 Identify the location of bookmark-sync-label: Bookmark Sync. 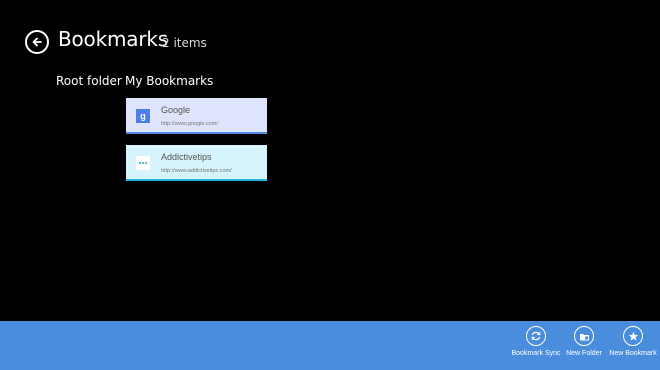
(536, 353).